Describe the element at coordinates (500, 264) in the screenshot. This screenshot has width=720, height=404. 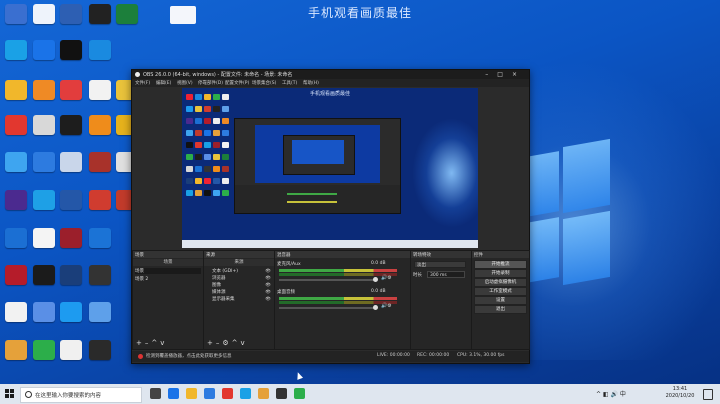
I see `start-streaming-button: 开始推流` at that location.